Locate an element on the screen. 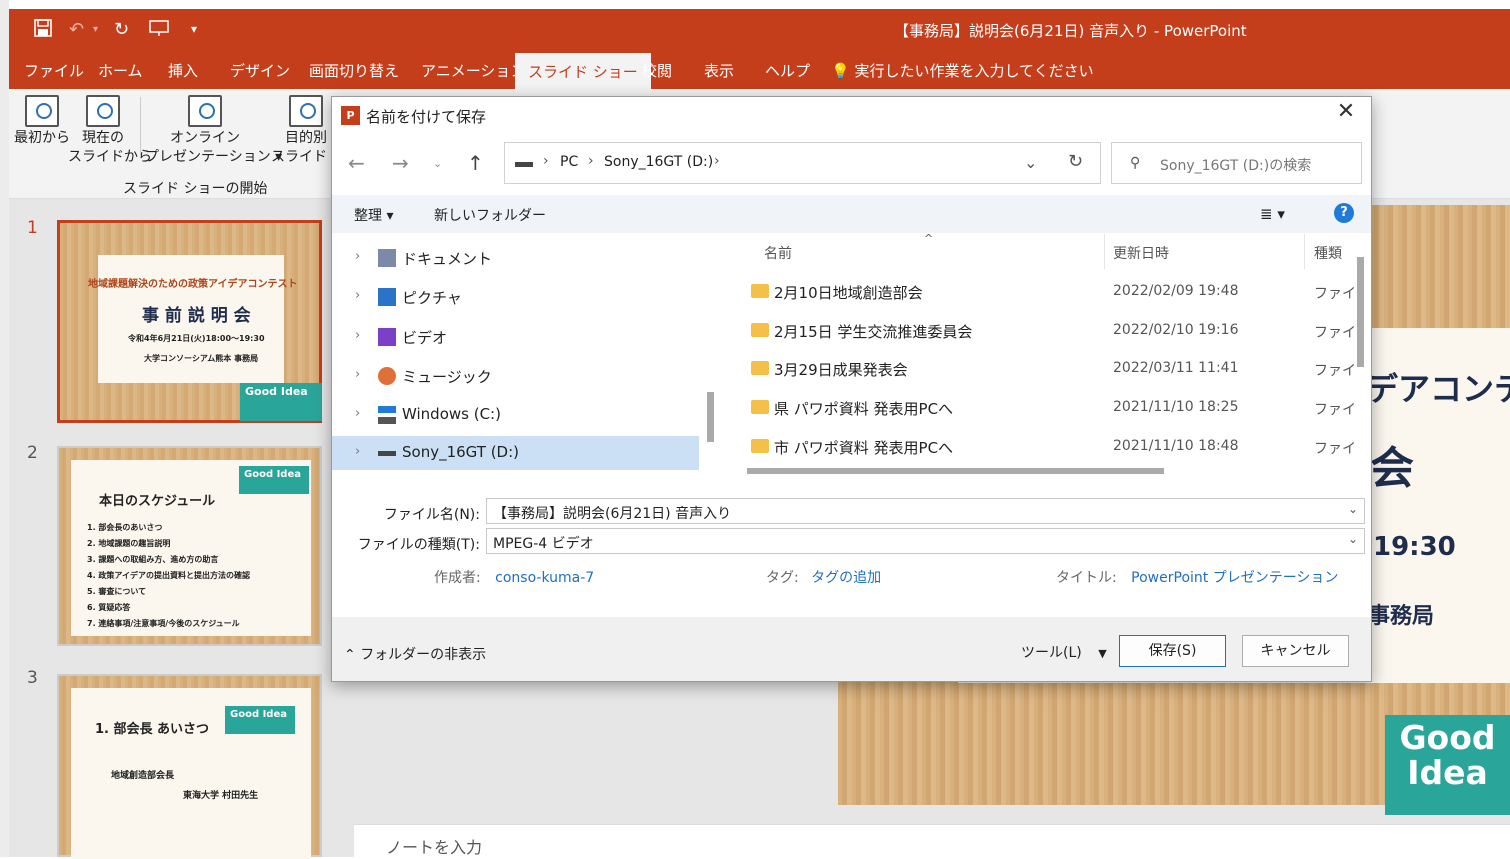 This screenshot has width=1510, height=859. tab-home: ホーム is located at coordinates (120, 70).